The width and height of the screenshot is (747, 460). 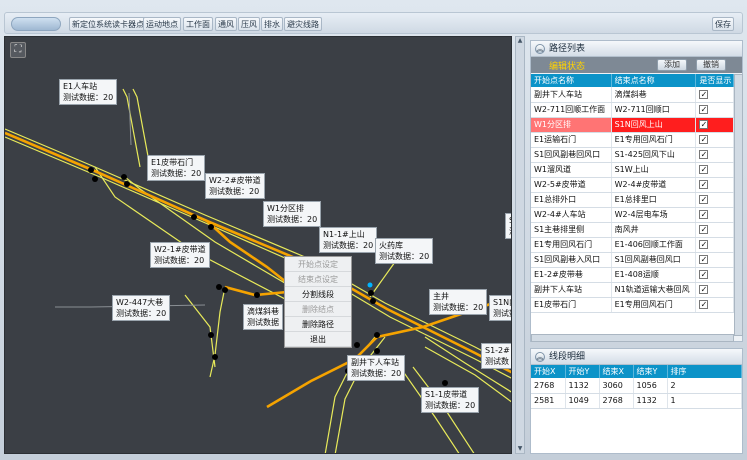 What do you see at coordinates (292, 214) in the screenshot?
I see `map-label: W1分区排 测试数据：20` at bounding box center [292, 214].